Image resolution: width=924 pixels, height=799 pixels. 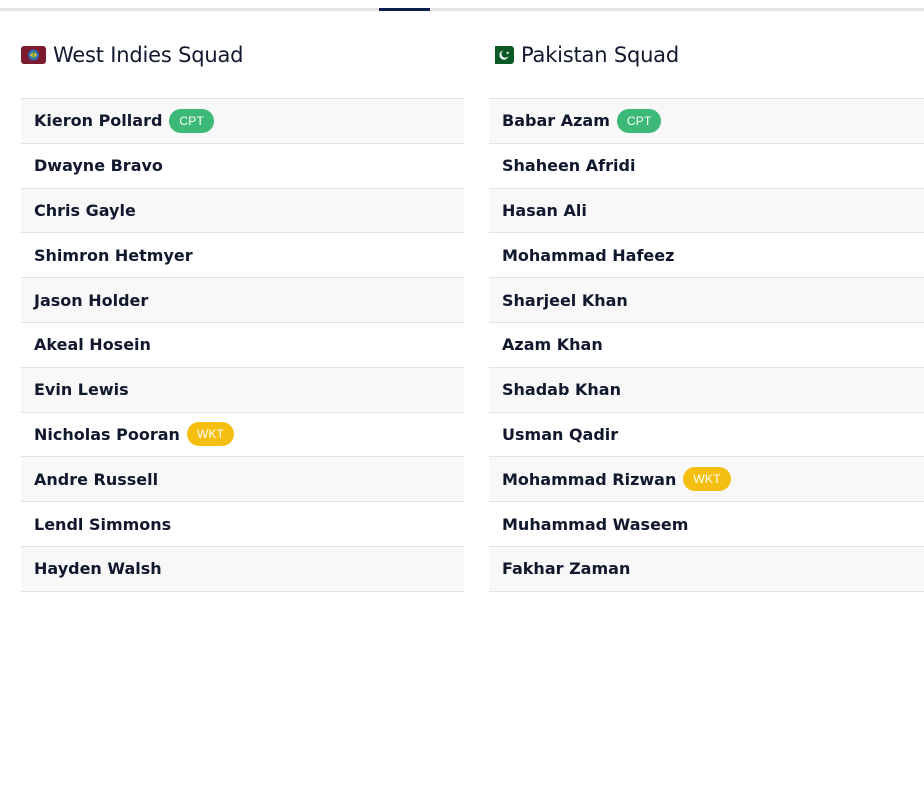 I want to click on player-row: Jason Holder, so click(x=242, y=300).